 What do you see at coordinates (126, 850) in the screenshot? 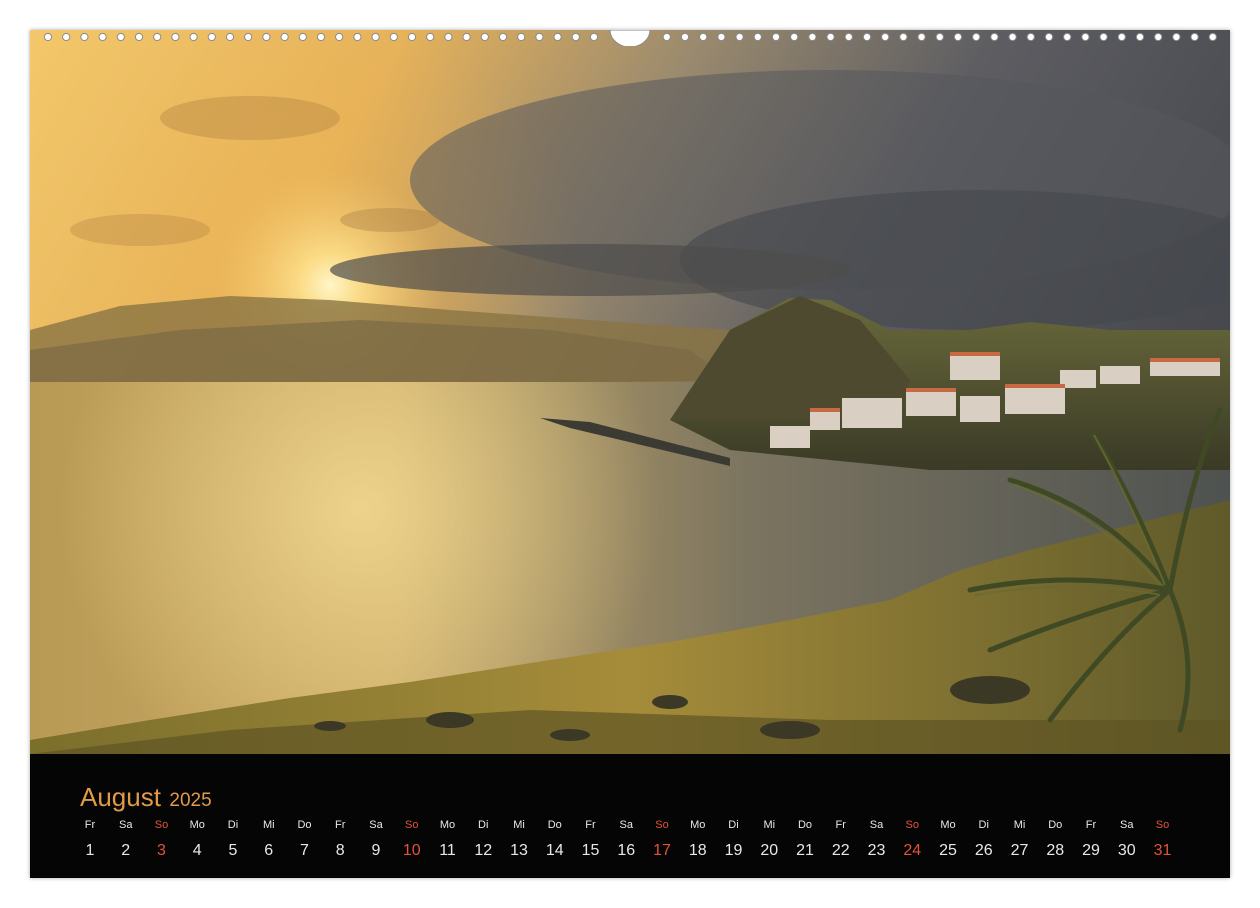
I see `date-number: 2` at bounding box center [126, 850].